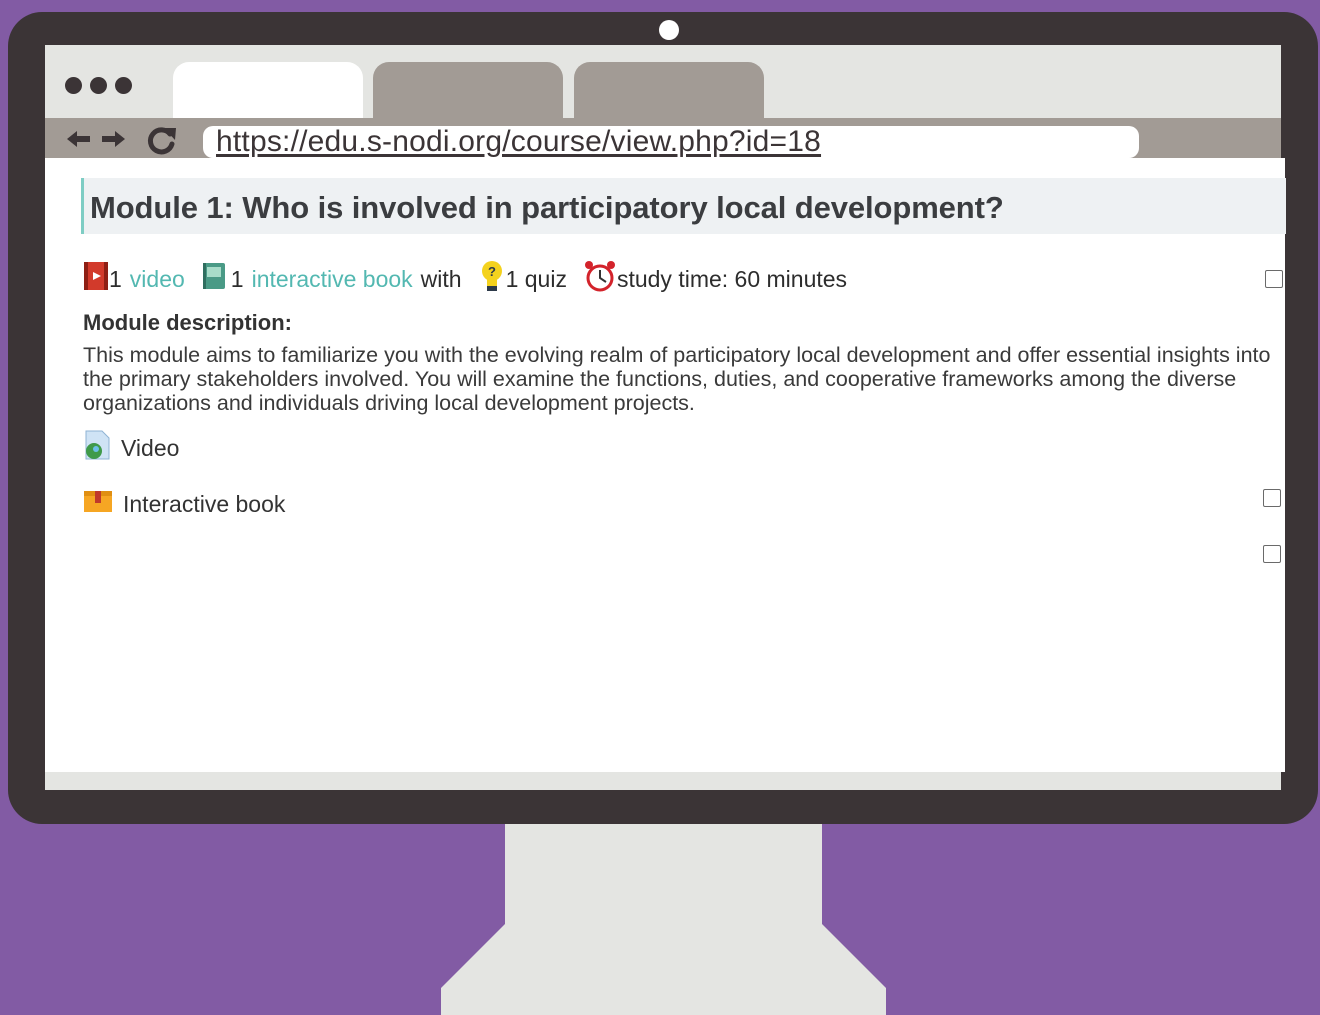 The image size is (1320, 1015). What do you see at coordinates (536, 278) in the screenshot?
I see `quiz-text: 1 quiz` at bounding box center [536, 278].